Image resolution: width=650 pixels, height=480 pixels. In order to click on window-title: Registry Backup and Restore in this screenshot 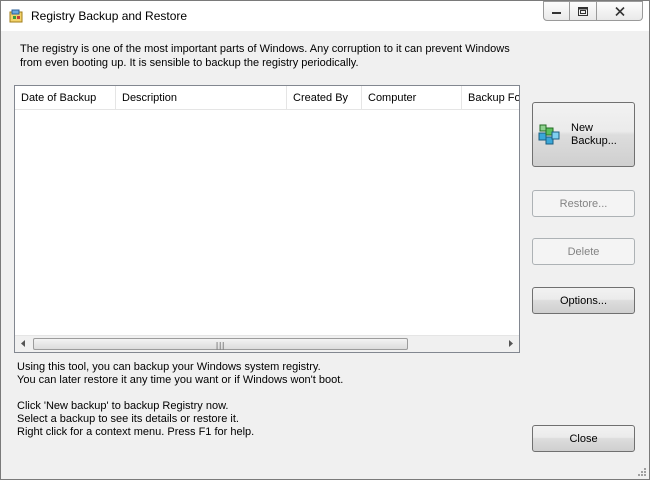, I will do `click(109, 16)`.